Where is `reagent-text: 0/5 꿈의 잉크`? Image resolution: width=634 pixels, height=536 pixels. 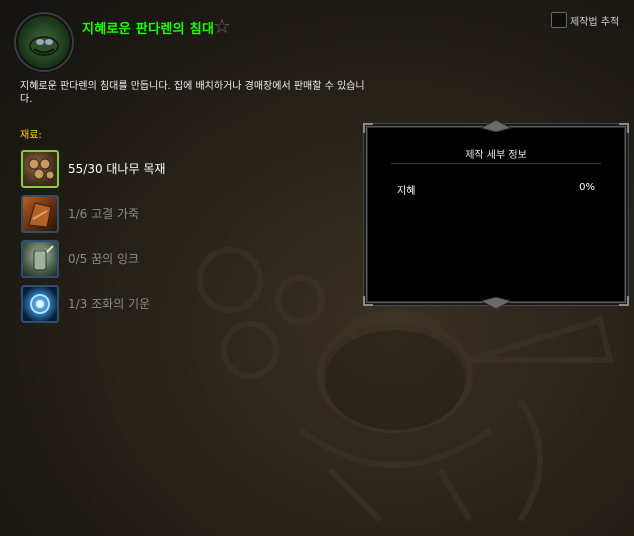 reagent-text: 0/5 꿈의 잉크 is located at coordinates (104, 259).